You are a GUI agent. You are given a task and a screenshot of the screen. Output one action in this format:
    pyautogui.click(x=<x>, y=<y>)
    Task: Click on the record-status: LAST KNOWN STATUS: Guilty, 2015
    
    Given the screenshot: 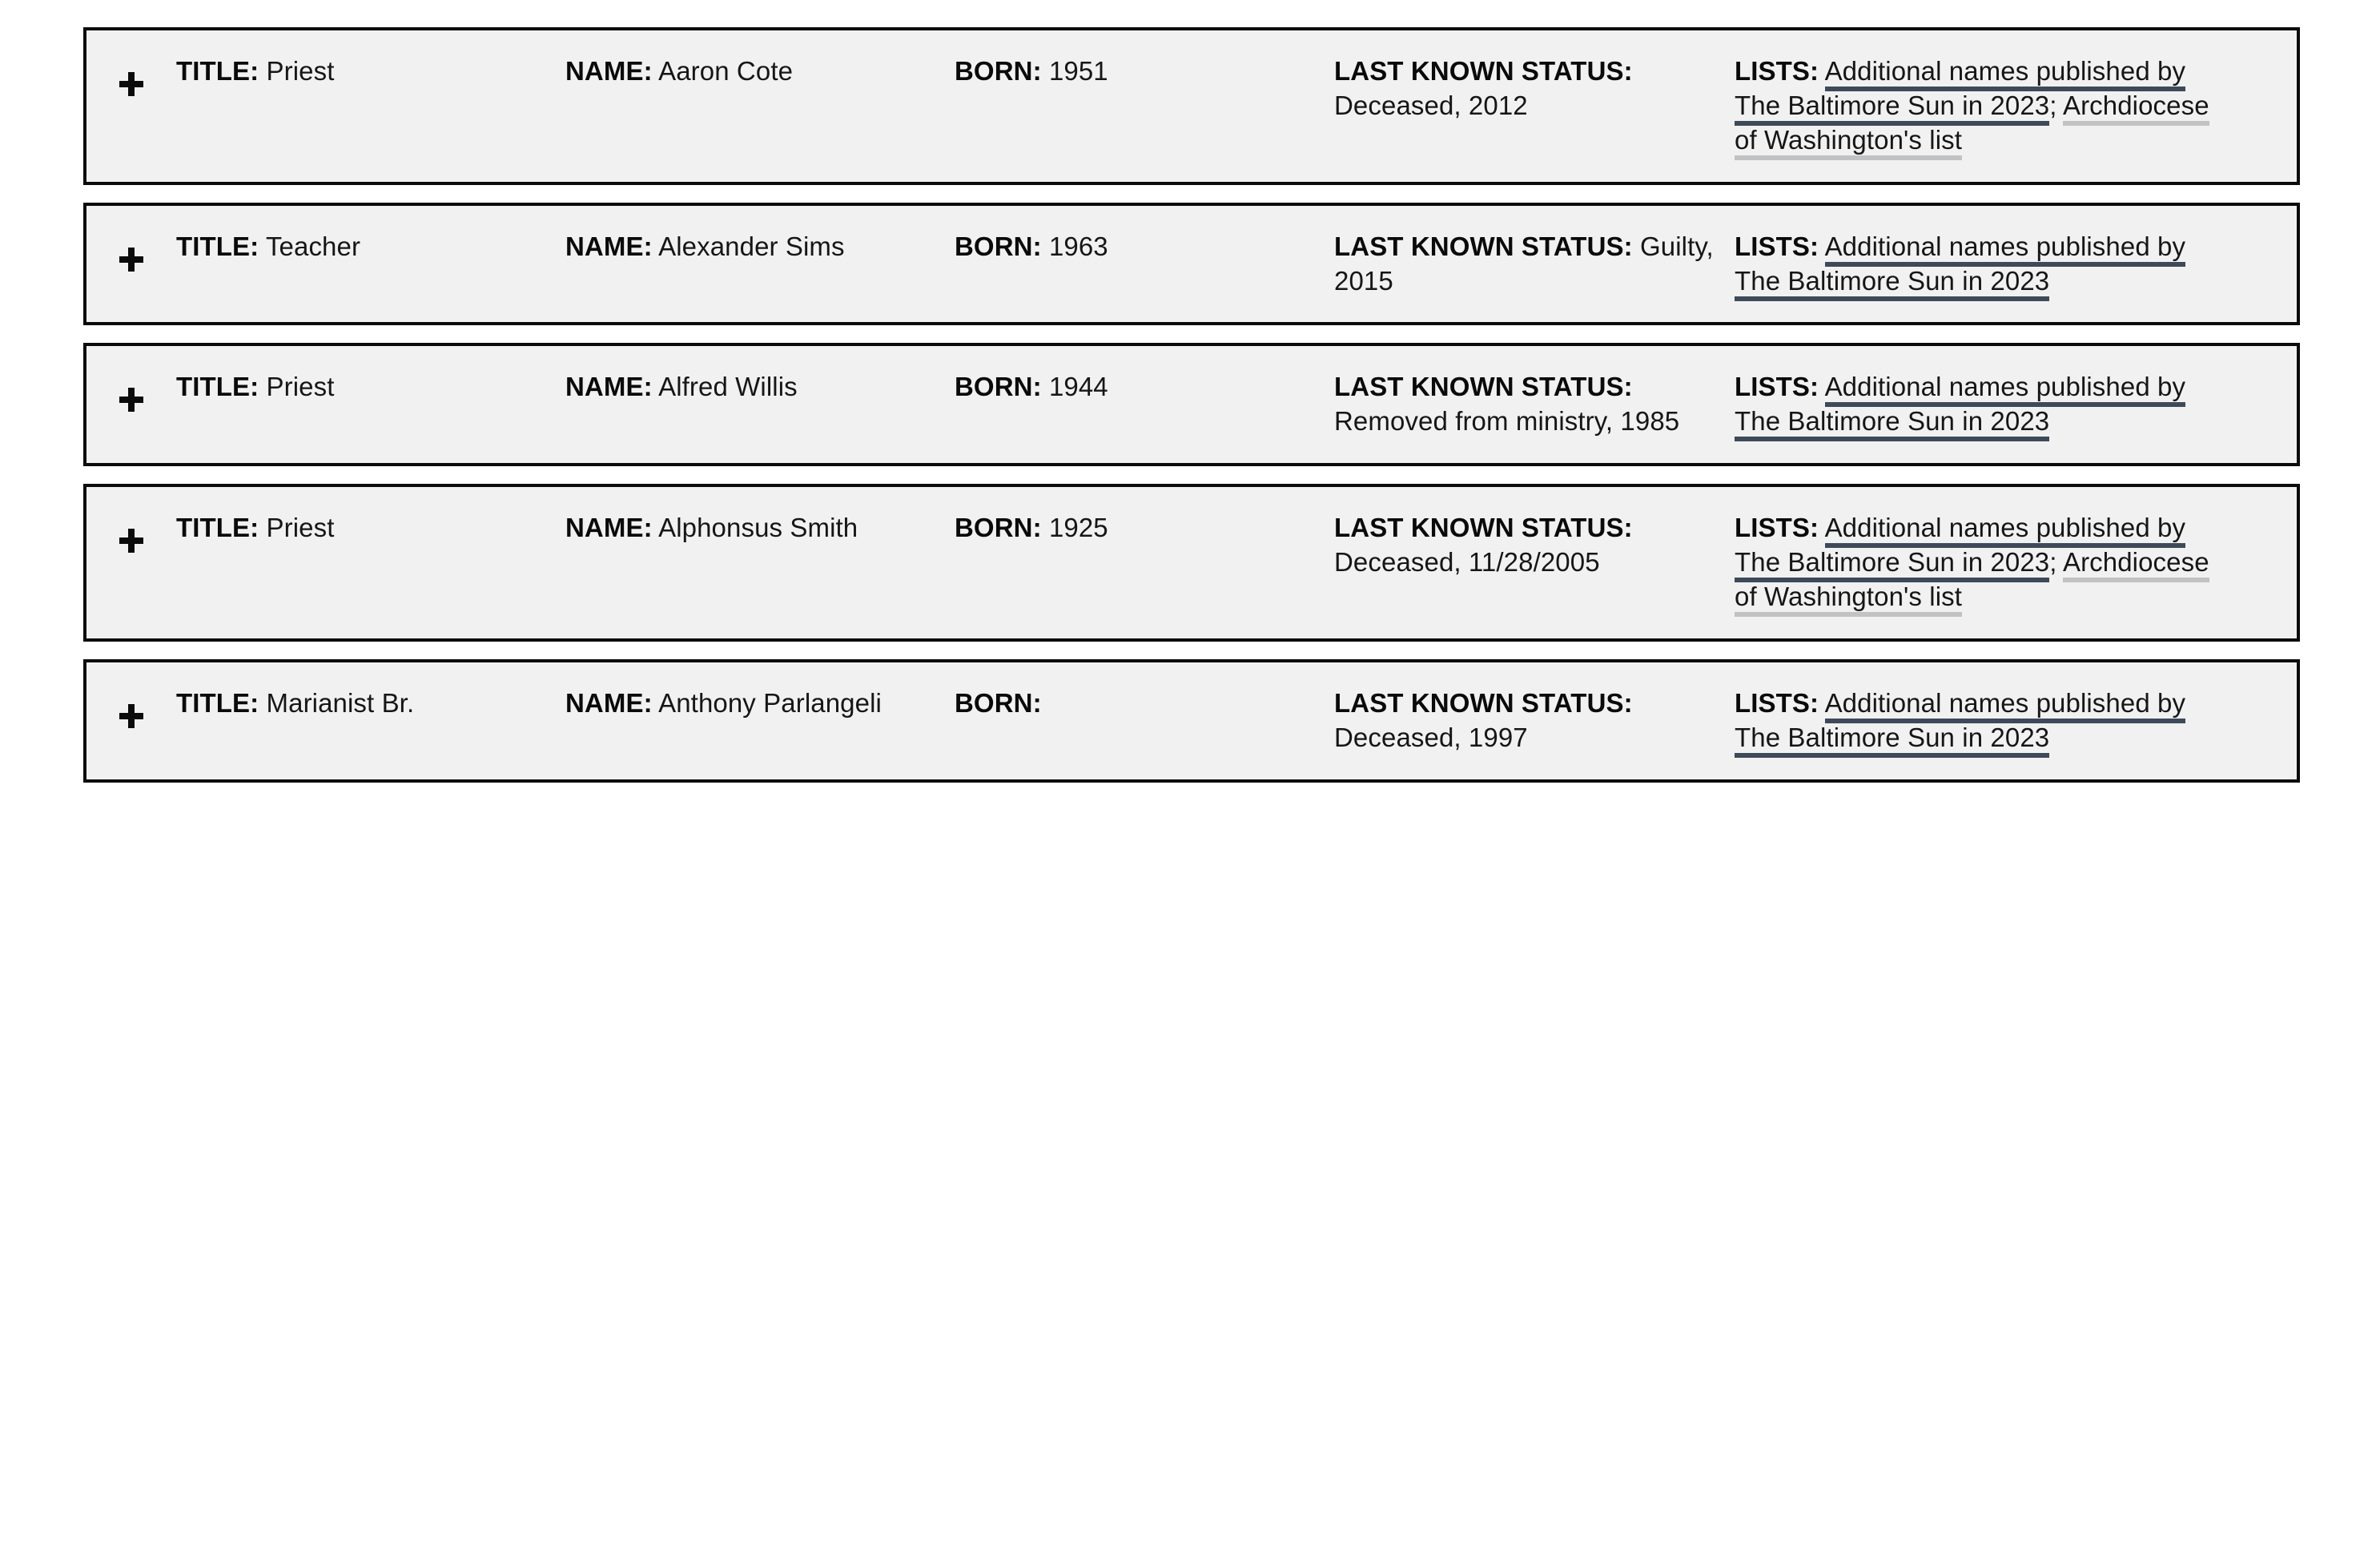 What is the action you would take?
    pyautogui.click(x=1534, y=265)
    